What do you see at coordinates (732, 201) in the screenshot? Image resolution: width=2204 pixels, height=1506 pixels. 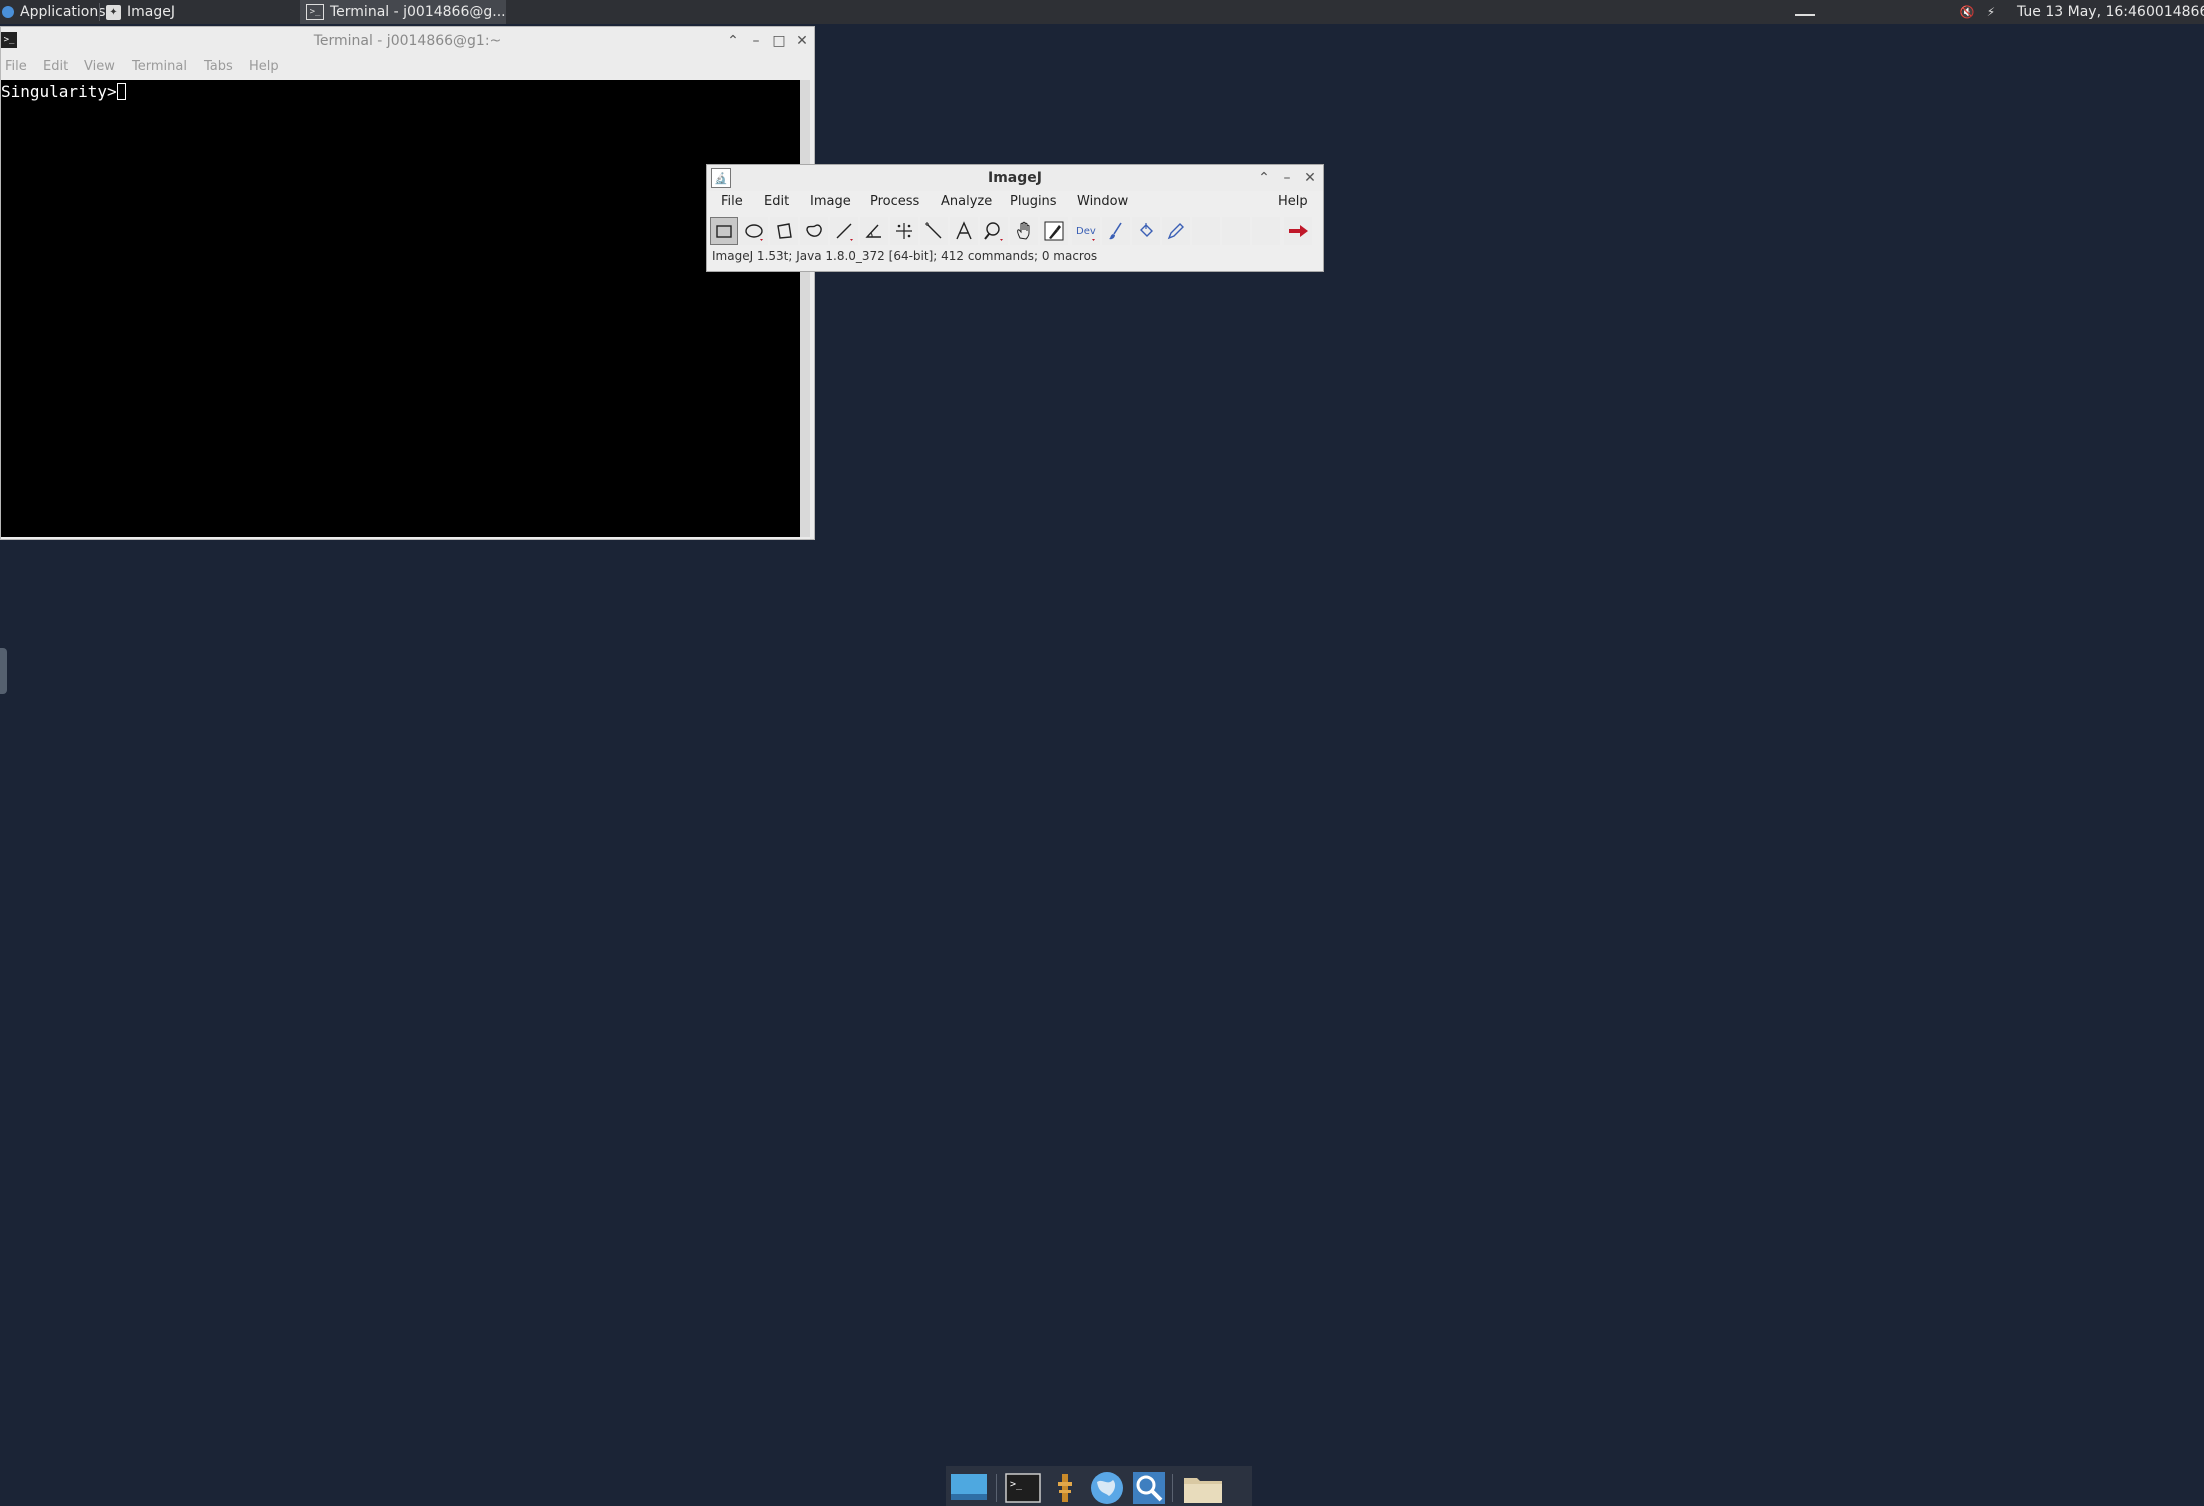 I see `imagej-menu-file: File` at bounding box center [732, 201].